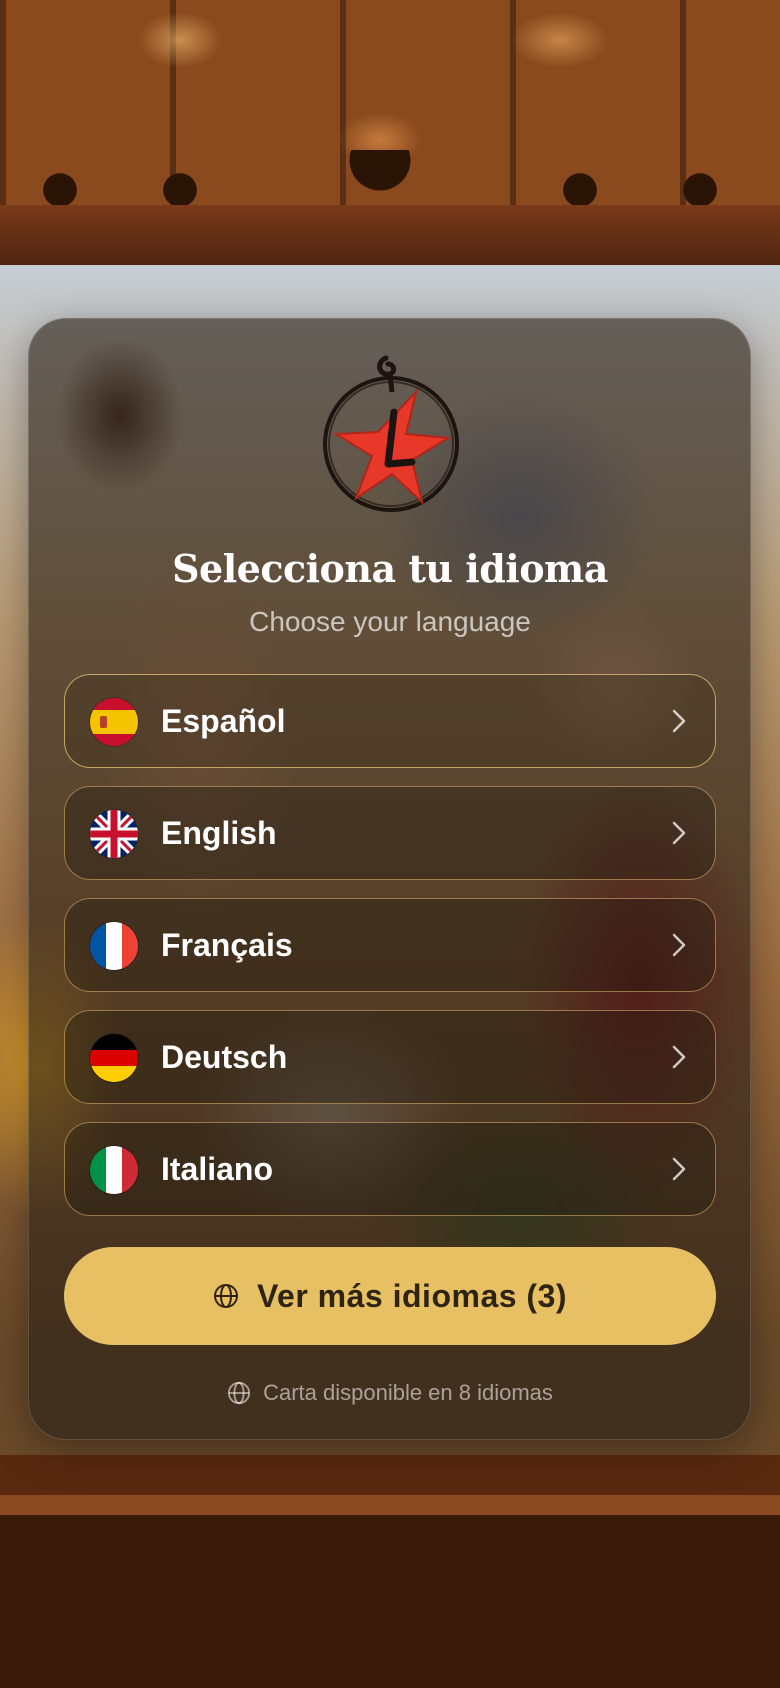  Describe the element at coordinates (390, 1169) in the screenshot. I see `language-option-italiano: Italiano` at that location.